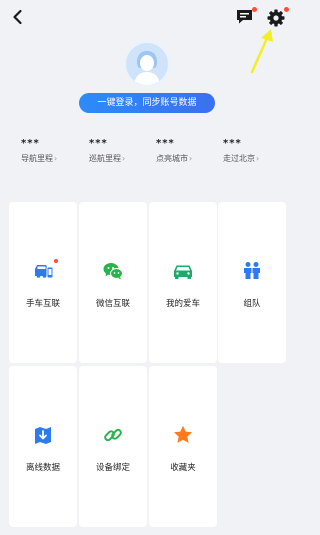 This screenshot has width=320, height=535. What do you see at coordinates (42, 304) in the screenshot?
I see `feature-label: 手车互联` at bounding box center [42, 304].